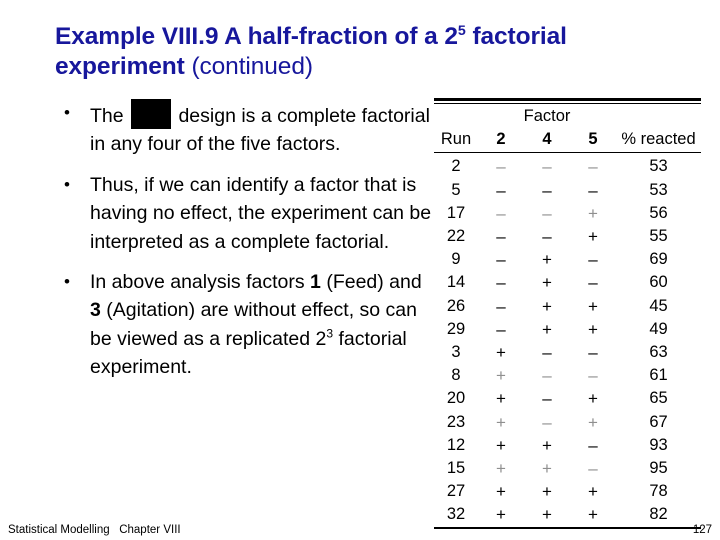 The height and width of the screenshot is (540, 720). Describe the element at coordinates (456, 328) in the screenshot. I see `cell-run: 29` at that location.